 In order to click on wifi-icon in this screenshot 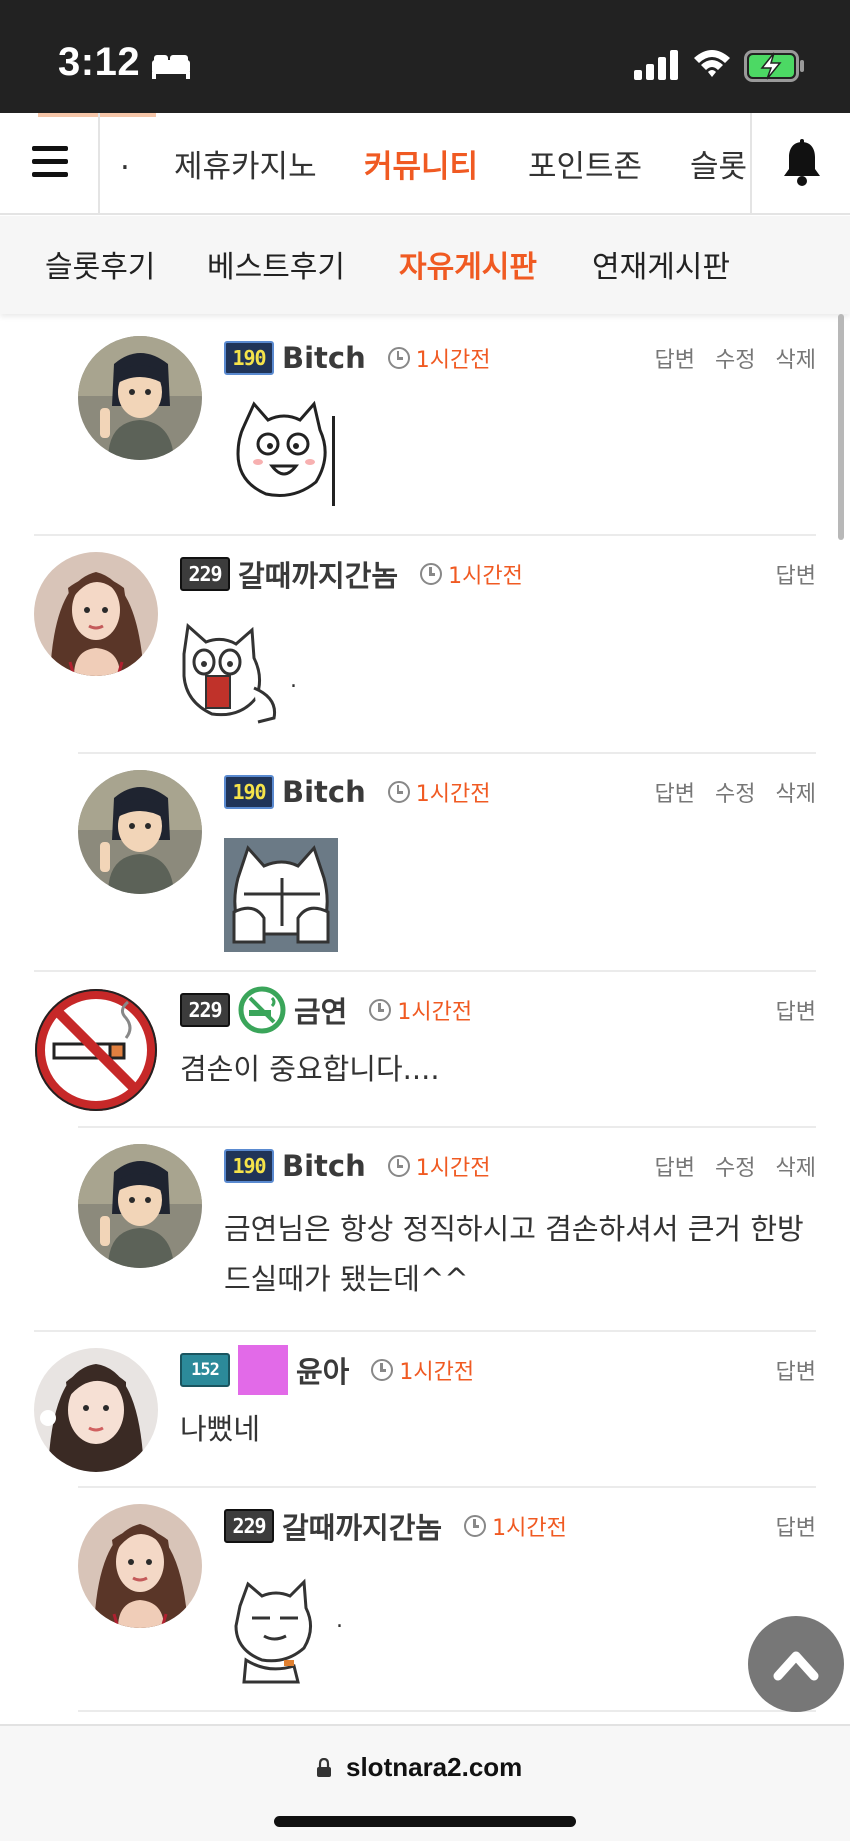, I will do `click(712, 63)`.